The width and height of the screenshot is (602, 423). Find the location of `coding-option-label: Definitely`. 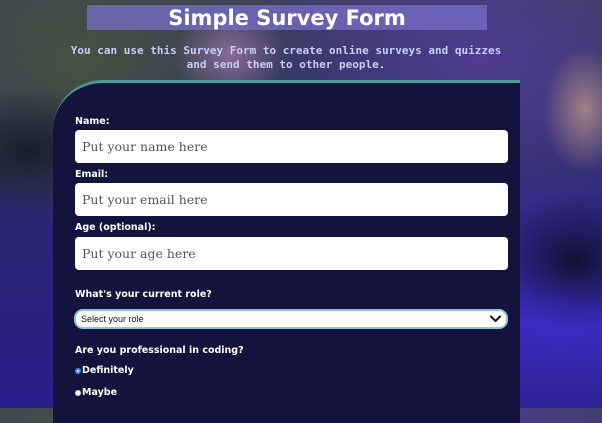

coding-option-label: Definitely is located at coordinates (108, 370).